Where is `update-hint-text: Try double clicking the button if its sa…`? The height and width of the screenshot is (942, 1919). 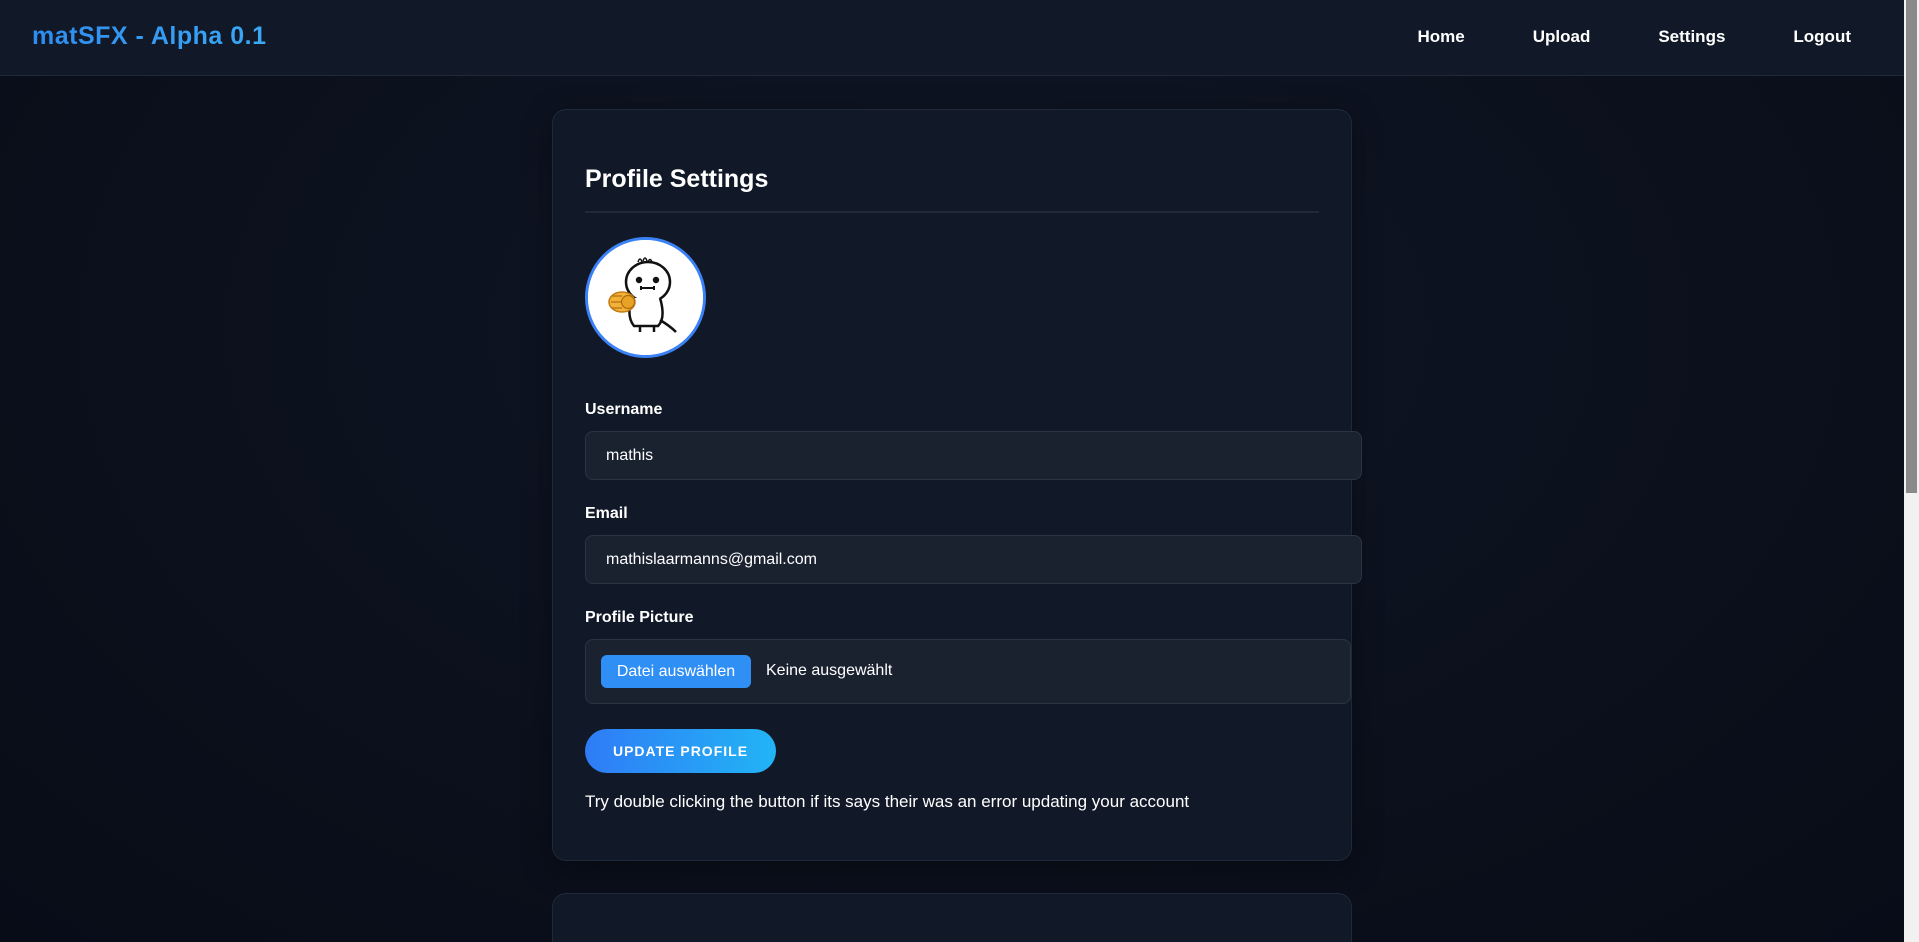 update-hint-text: Try double clicking the button if its sa… is located at coordinates (887, 801).